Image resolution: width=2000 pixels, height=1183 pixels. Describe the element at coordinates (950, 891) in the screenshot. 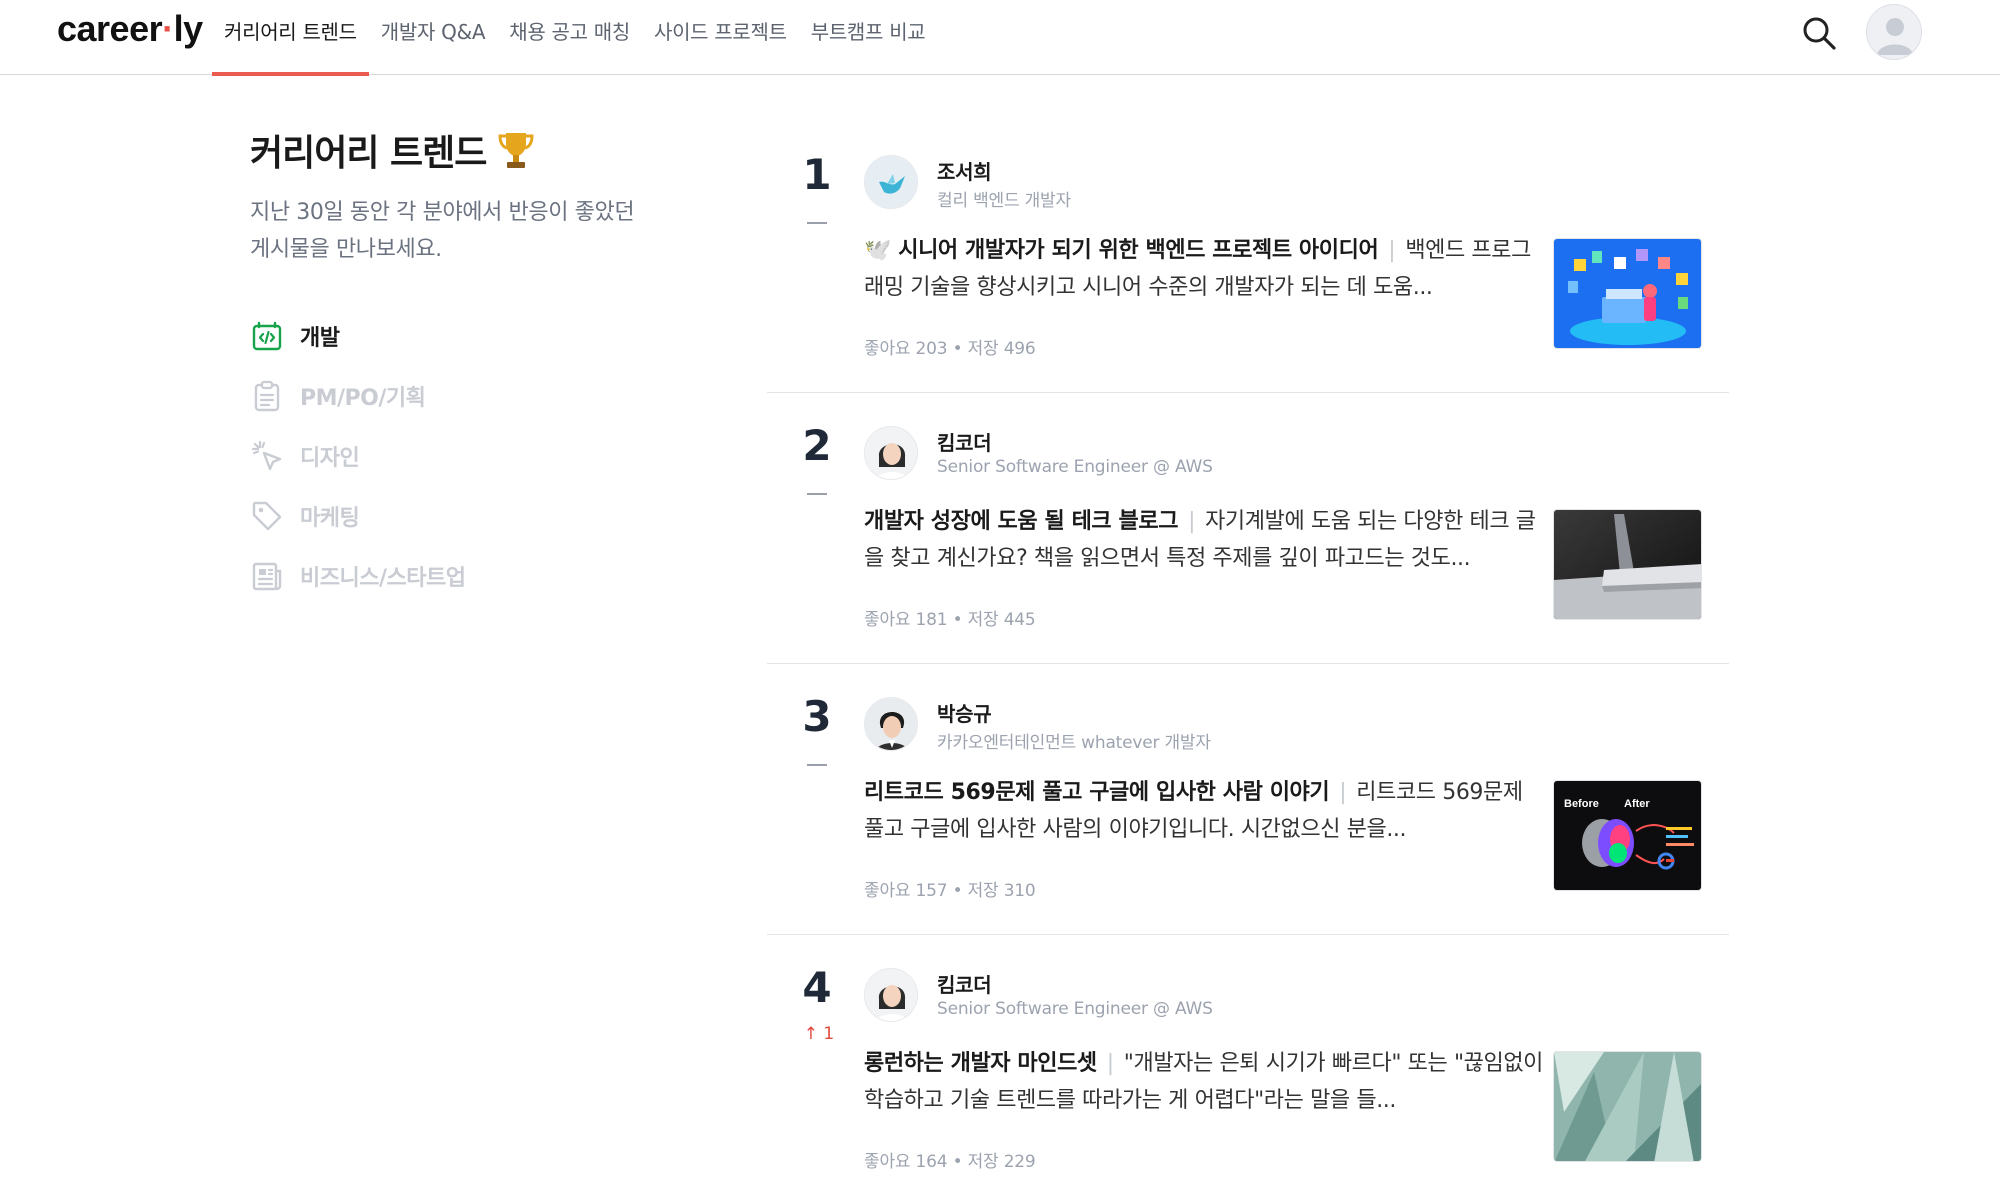

I see `post-stats: 좋아요 157 • 저장 310` at that location.